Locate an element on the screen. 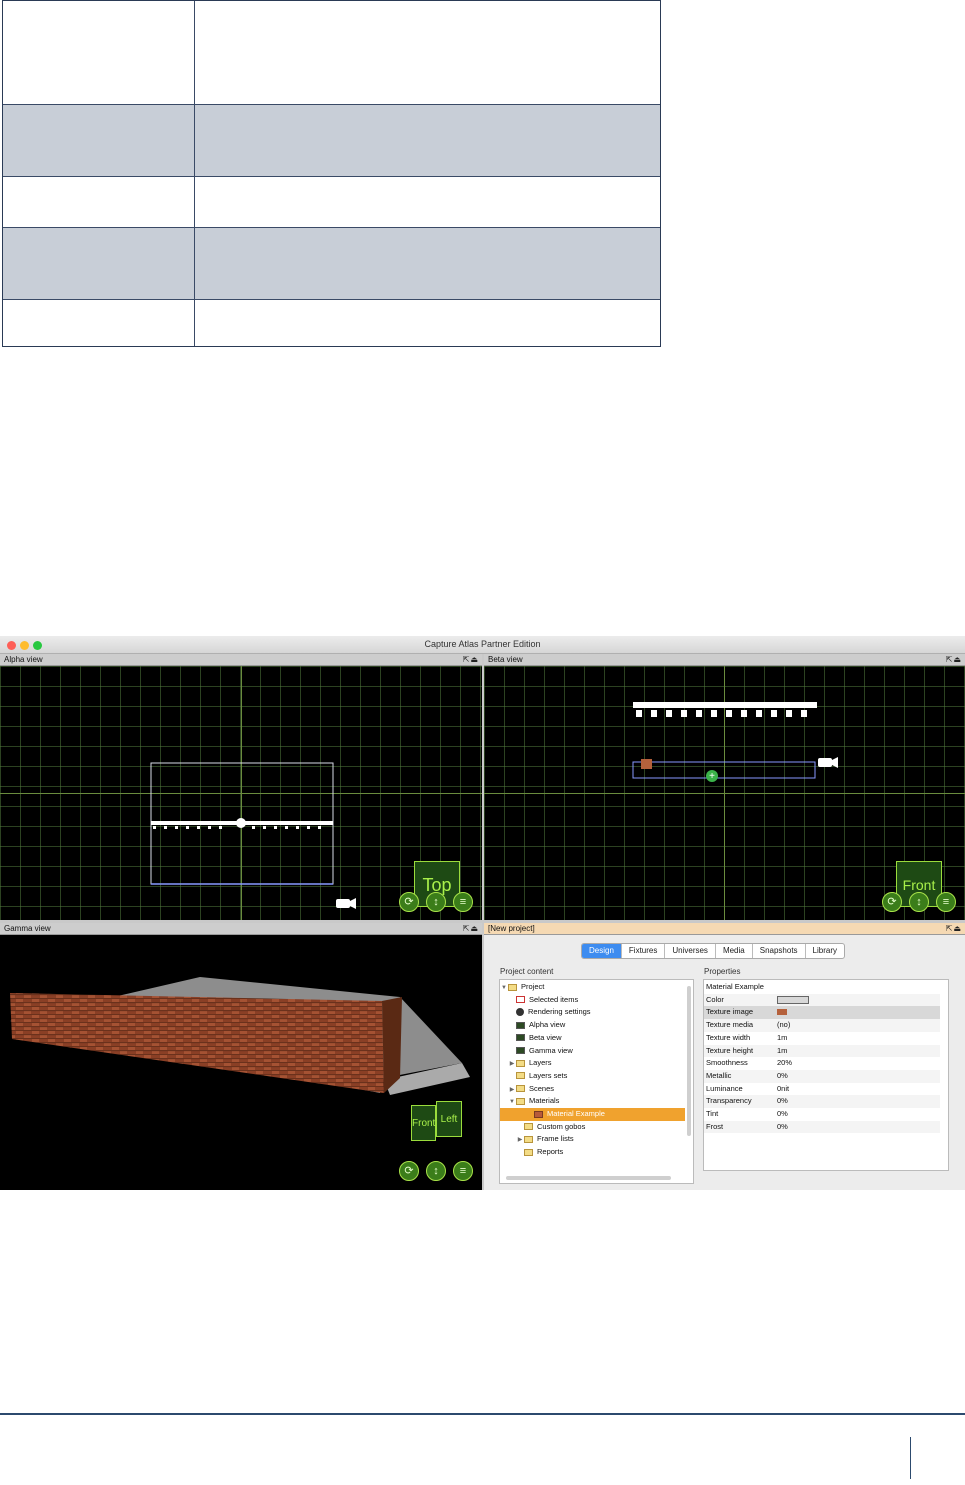 This screenshot has height=1485, width=965. project-title: [New project] is located at coordinates (511, 928).